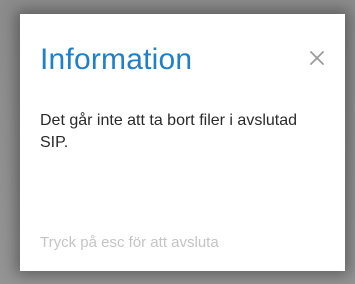  I want to click on dialog-hint: Tryck på esc för att avsluta, so click(129, 242).